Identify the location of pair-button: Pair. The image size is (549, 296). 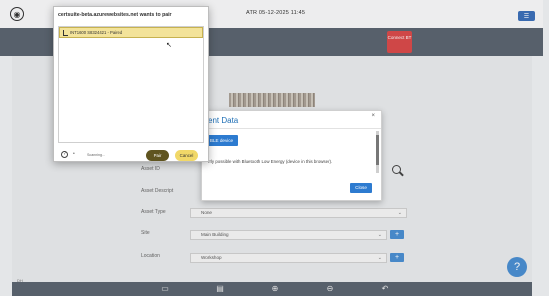
(157, 155).